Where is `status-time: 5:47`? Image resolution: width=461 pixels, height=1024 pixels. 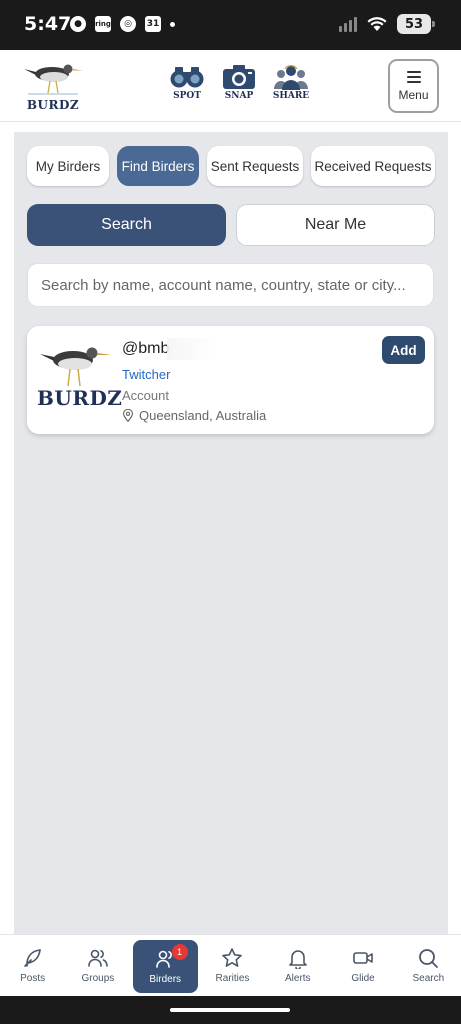
status-time: 5:47 is located at coordinates (48, 24).